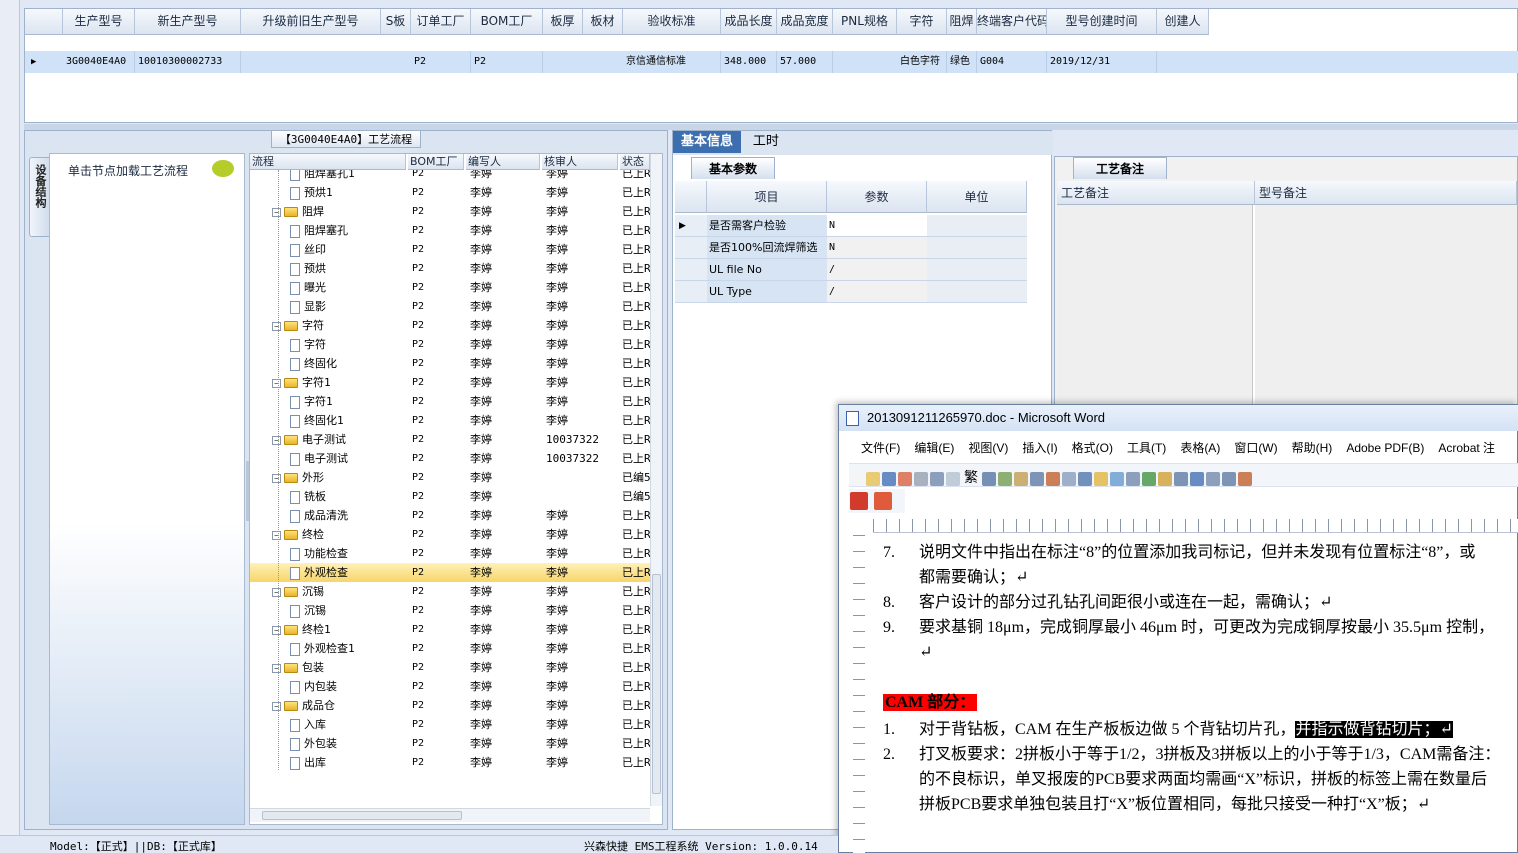 The image size is (1518, 853). What do you see at coordinates (877, 226) in the screenshot?
I see `basic-param-cell: N` at bounding box center [877, 226].